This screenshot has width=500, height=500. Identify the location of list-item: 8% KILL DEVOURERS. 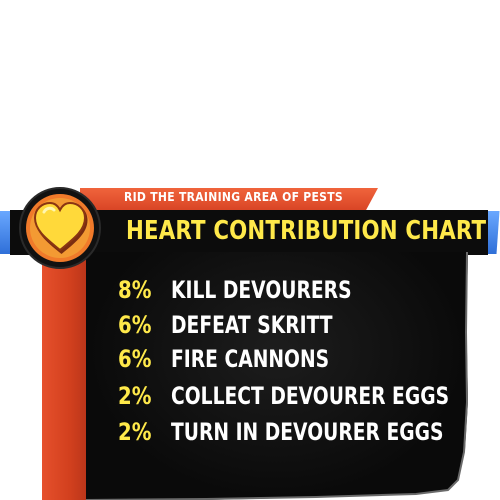
(250, 291).